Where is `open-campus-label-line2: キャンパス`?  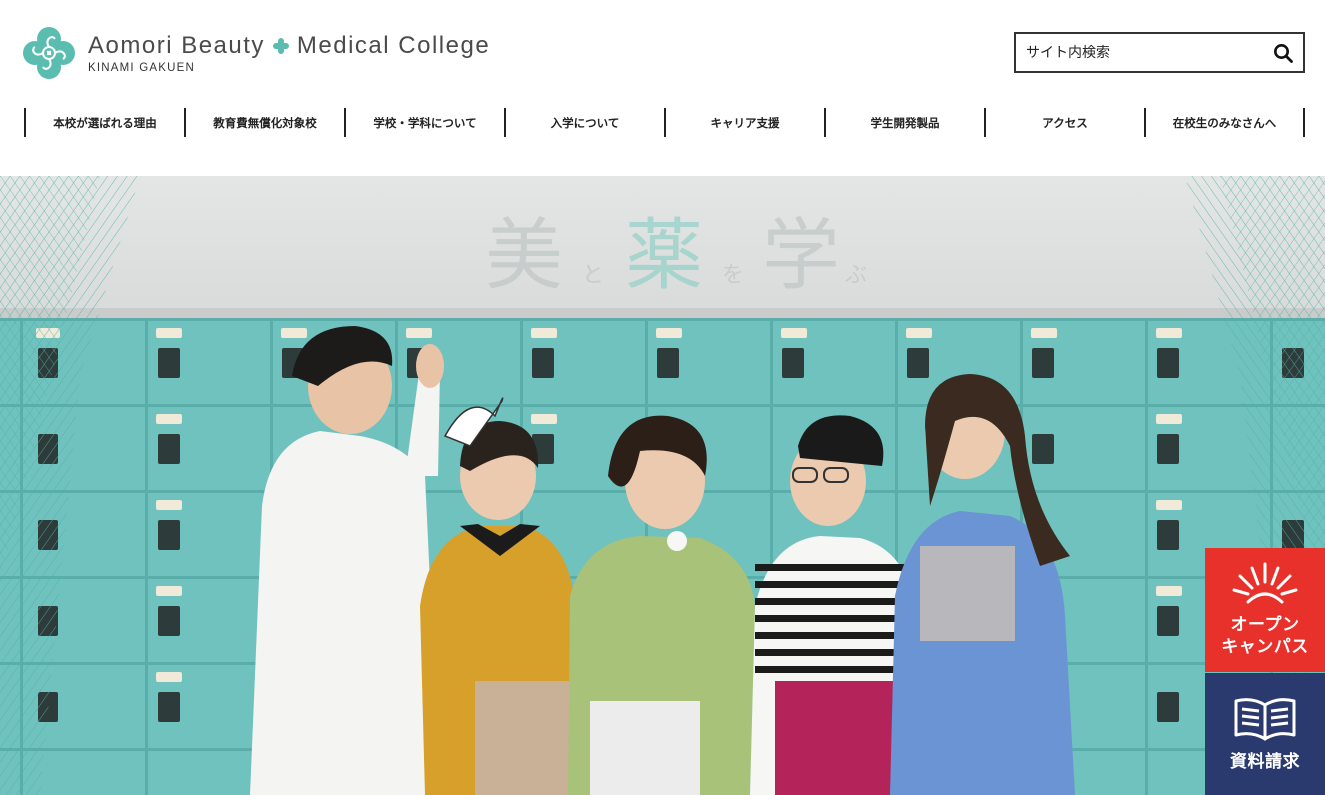 open-campus-label-line2: キャンパス is located at coordinates (1265, 647).